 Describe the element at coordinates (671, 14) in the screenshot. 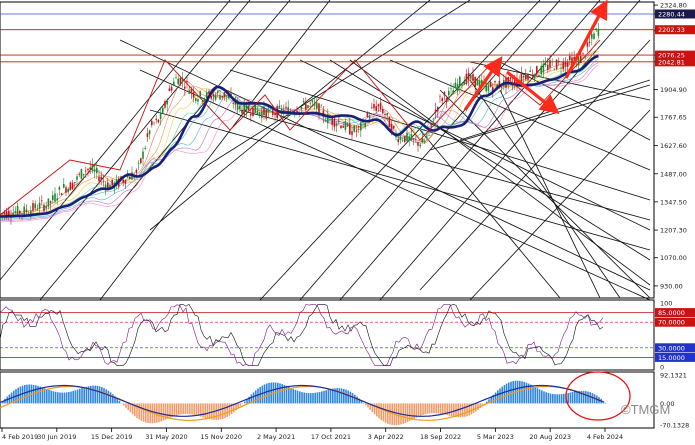

I see `price-label-text: 2280.44` at that location.